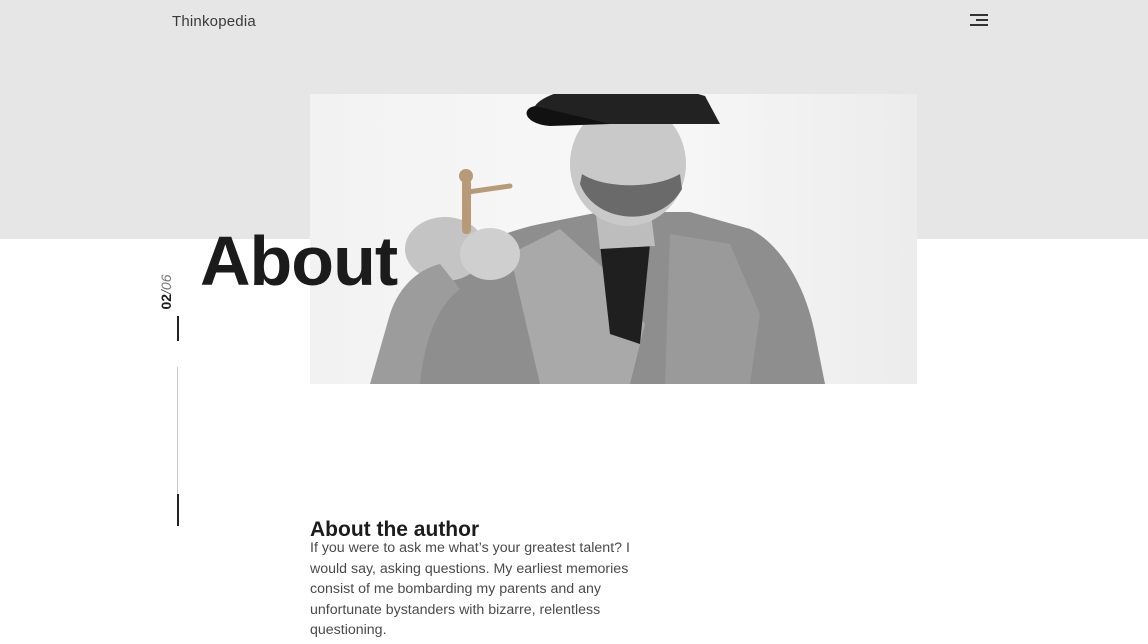 The height and width of the screenshot is (644, 1148). I want to click on site-header: Thinkopedia, so click(574, 22).